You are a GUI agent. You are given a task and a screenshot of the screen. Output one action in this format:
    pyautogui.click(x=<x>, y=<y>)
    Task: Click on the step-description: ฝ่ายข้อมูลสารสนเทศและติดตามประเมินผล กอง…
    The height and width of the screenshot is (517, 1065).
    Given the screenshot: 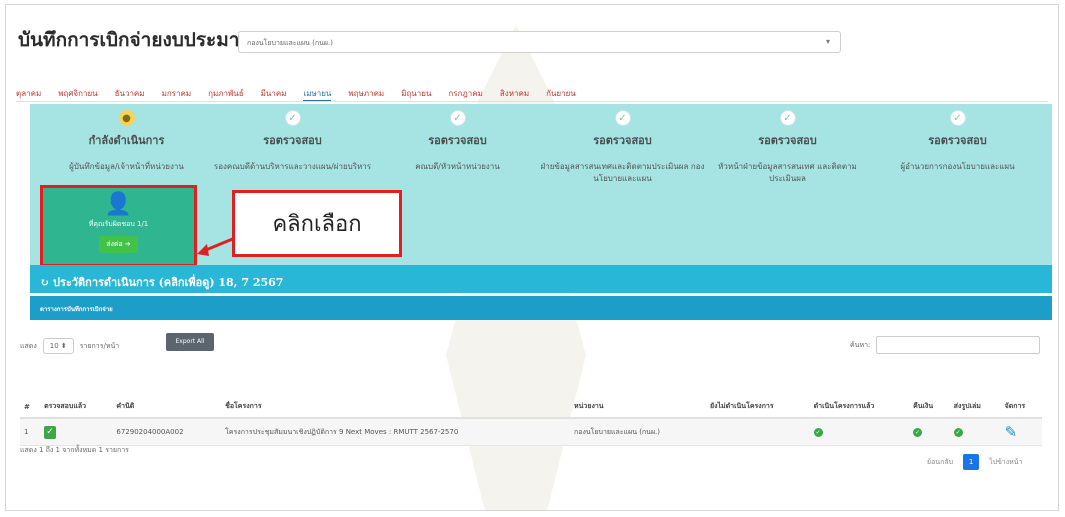 What is the action you would take?
    pyautogui.click(x=622, y=172)
    